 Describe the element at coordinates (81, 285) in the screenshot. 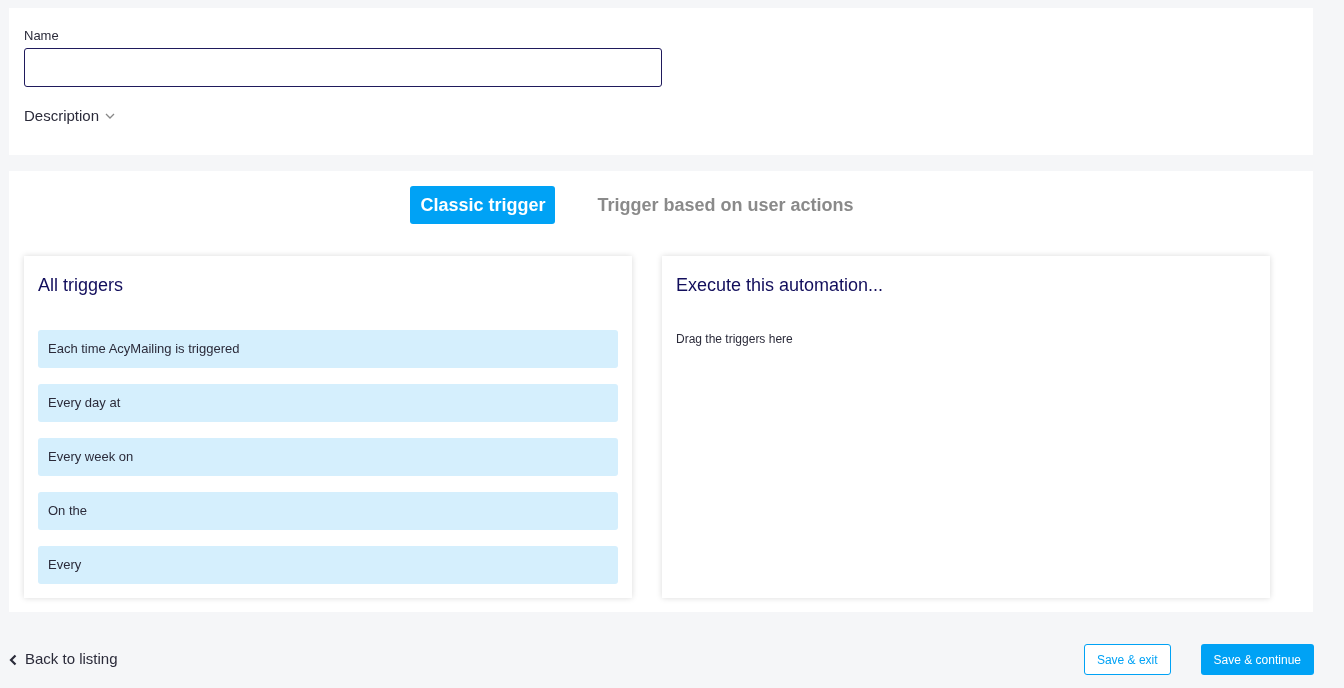

I see `panel-title: All triggers` at that location.